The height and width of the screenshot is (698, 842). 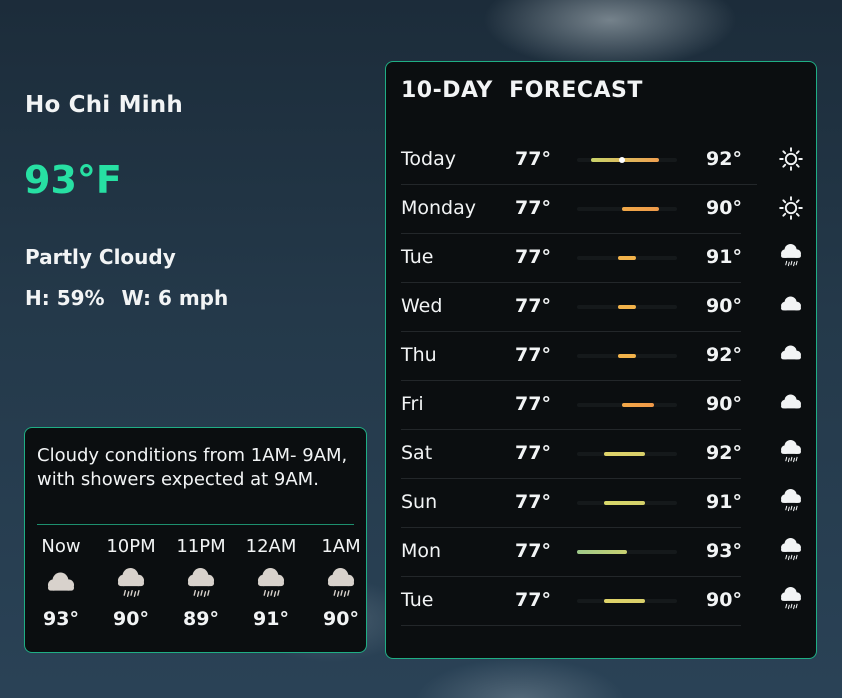 What do you see at coordinates (439, 208) in the screenshot?
I see `forecast-day: Monday` at bounding box center [439, 208].